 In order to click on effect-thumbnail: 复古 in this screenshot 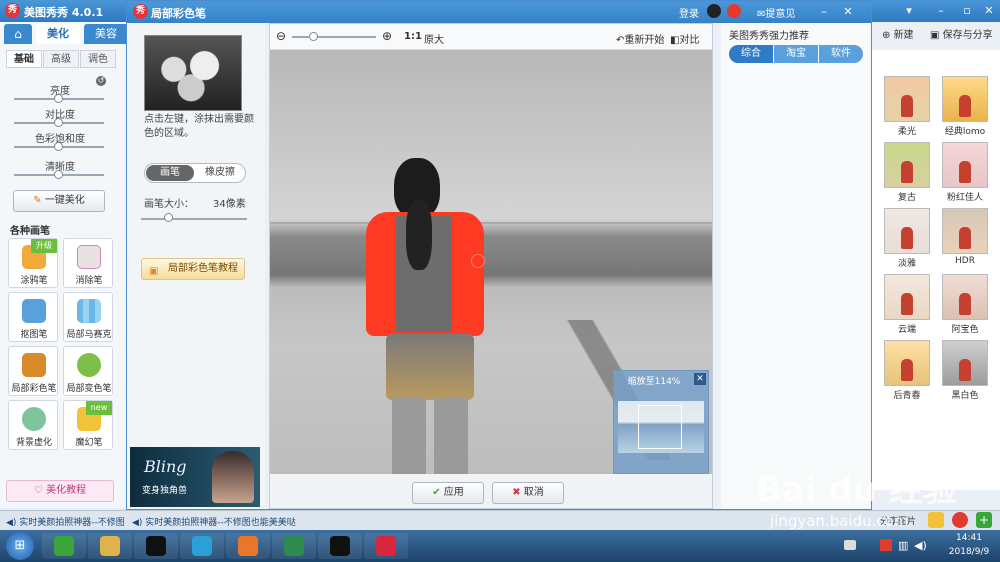, I will do `click(907, 172)`.